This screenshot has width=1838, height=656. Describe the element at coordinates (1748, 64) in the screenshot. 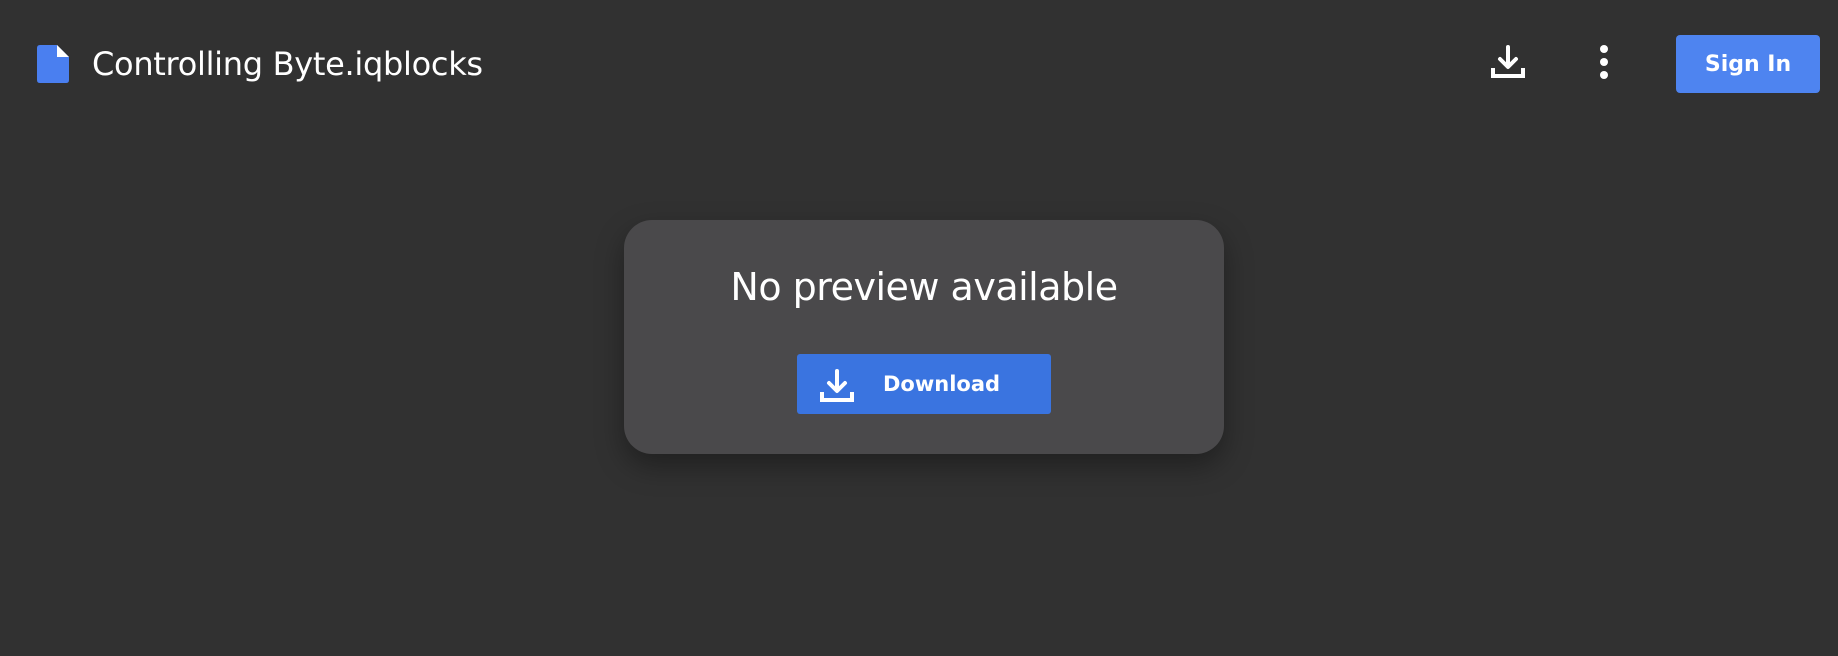

I see `sign-in-button: Sign In` at that location.